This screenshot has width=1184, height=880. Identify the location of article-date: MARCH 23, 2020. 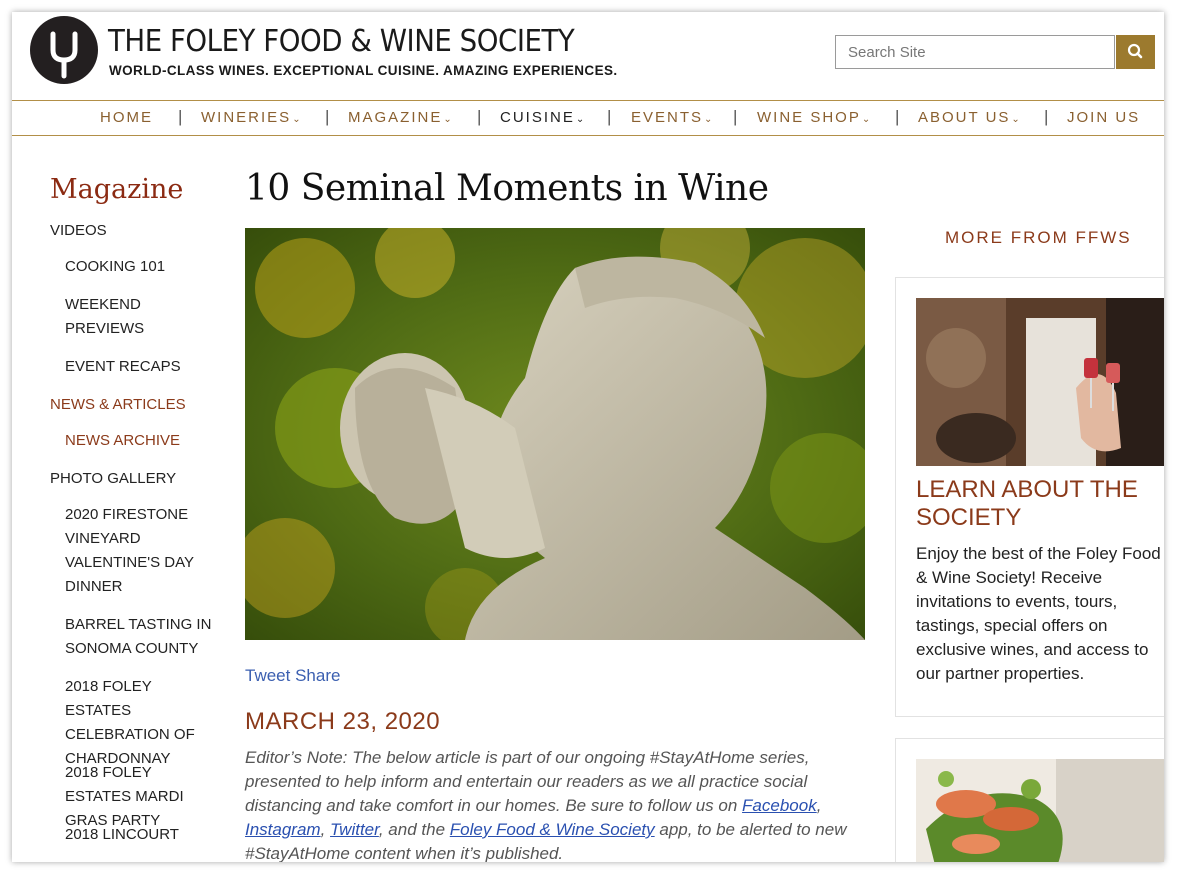
(343, 721).